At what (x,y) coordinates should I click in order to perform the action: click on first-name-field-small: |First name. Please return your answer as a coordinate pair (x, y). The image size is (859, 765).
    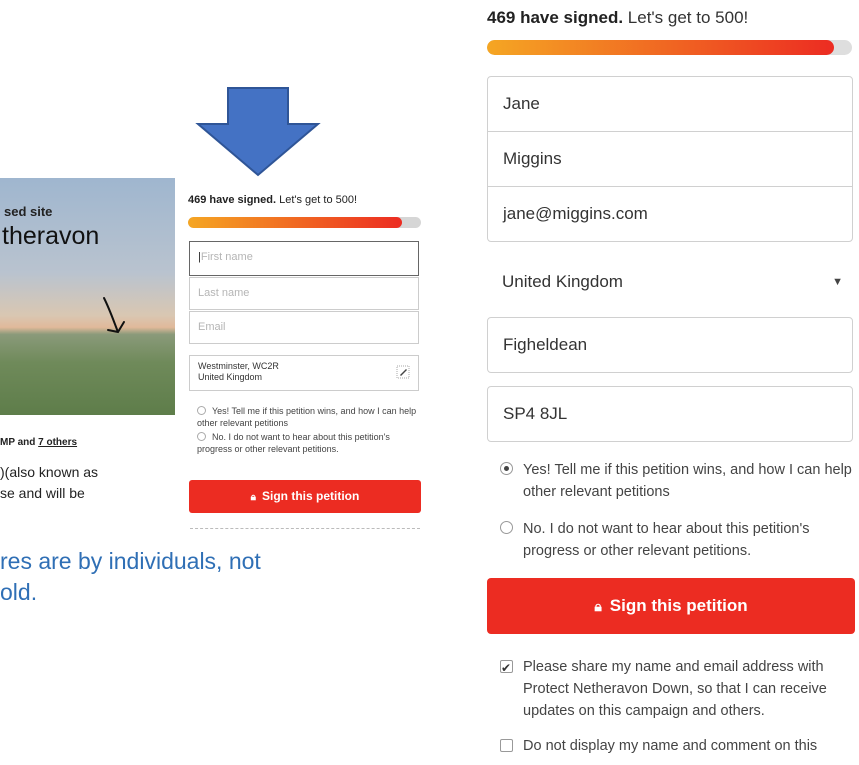
    Looking at the image, I should click on (304, 258).